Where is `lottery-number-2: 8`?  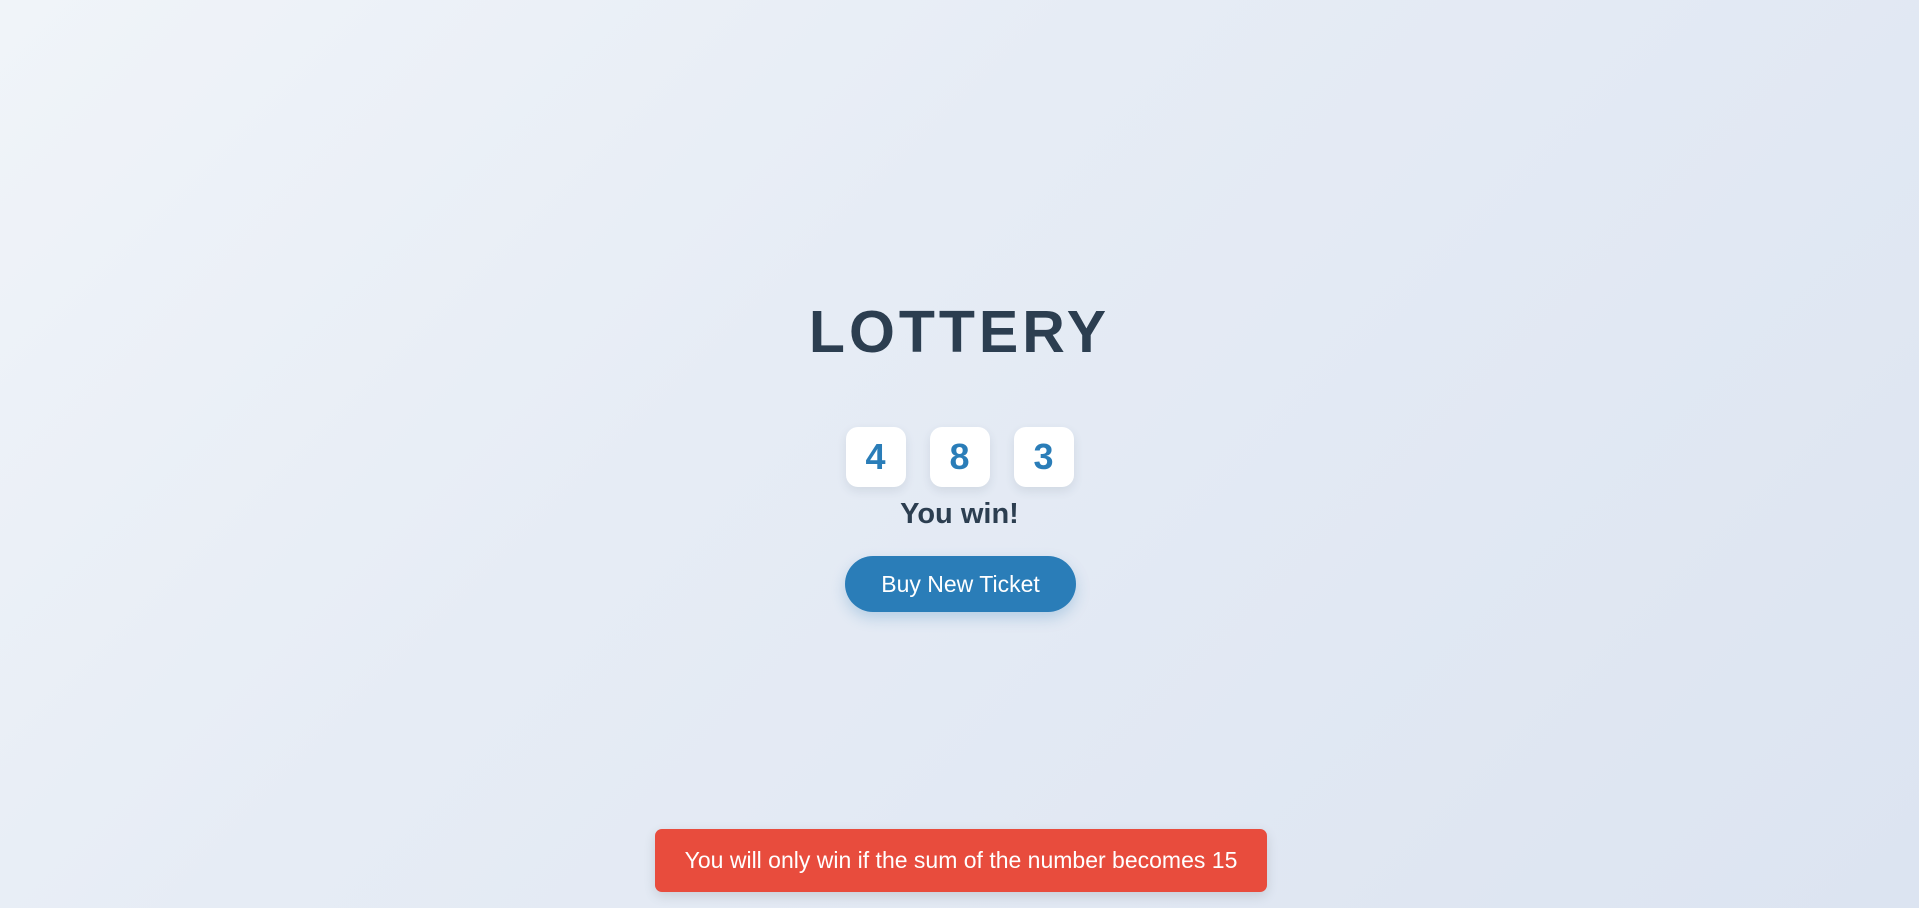
lottery-number-2: 8 is located at coordinates (959, 457).